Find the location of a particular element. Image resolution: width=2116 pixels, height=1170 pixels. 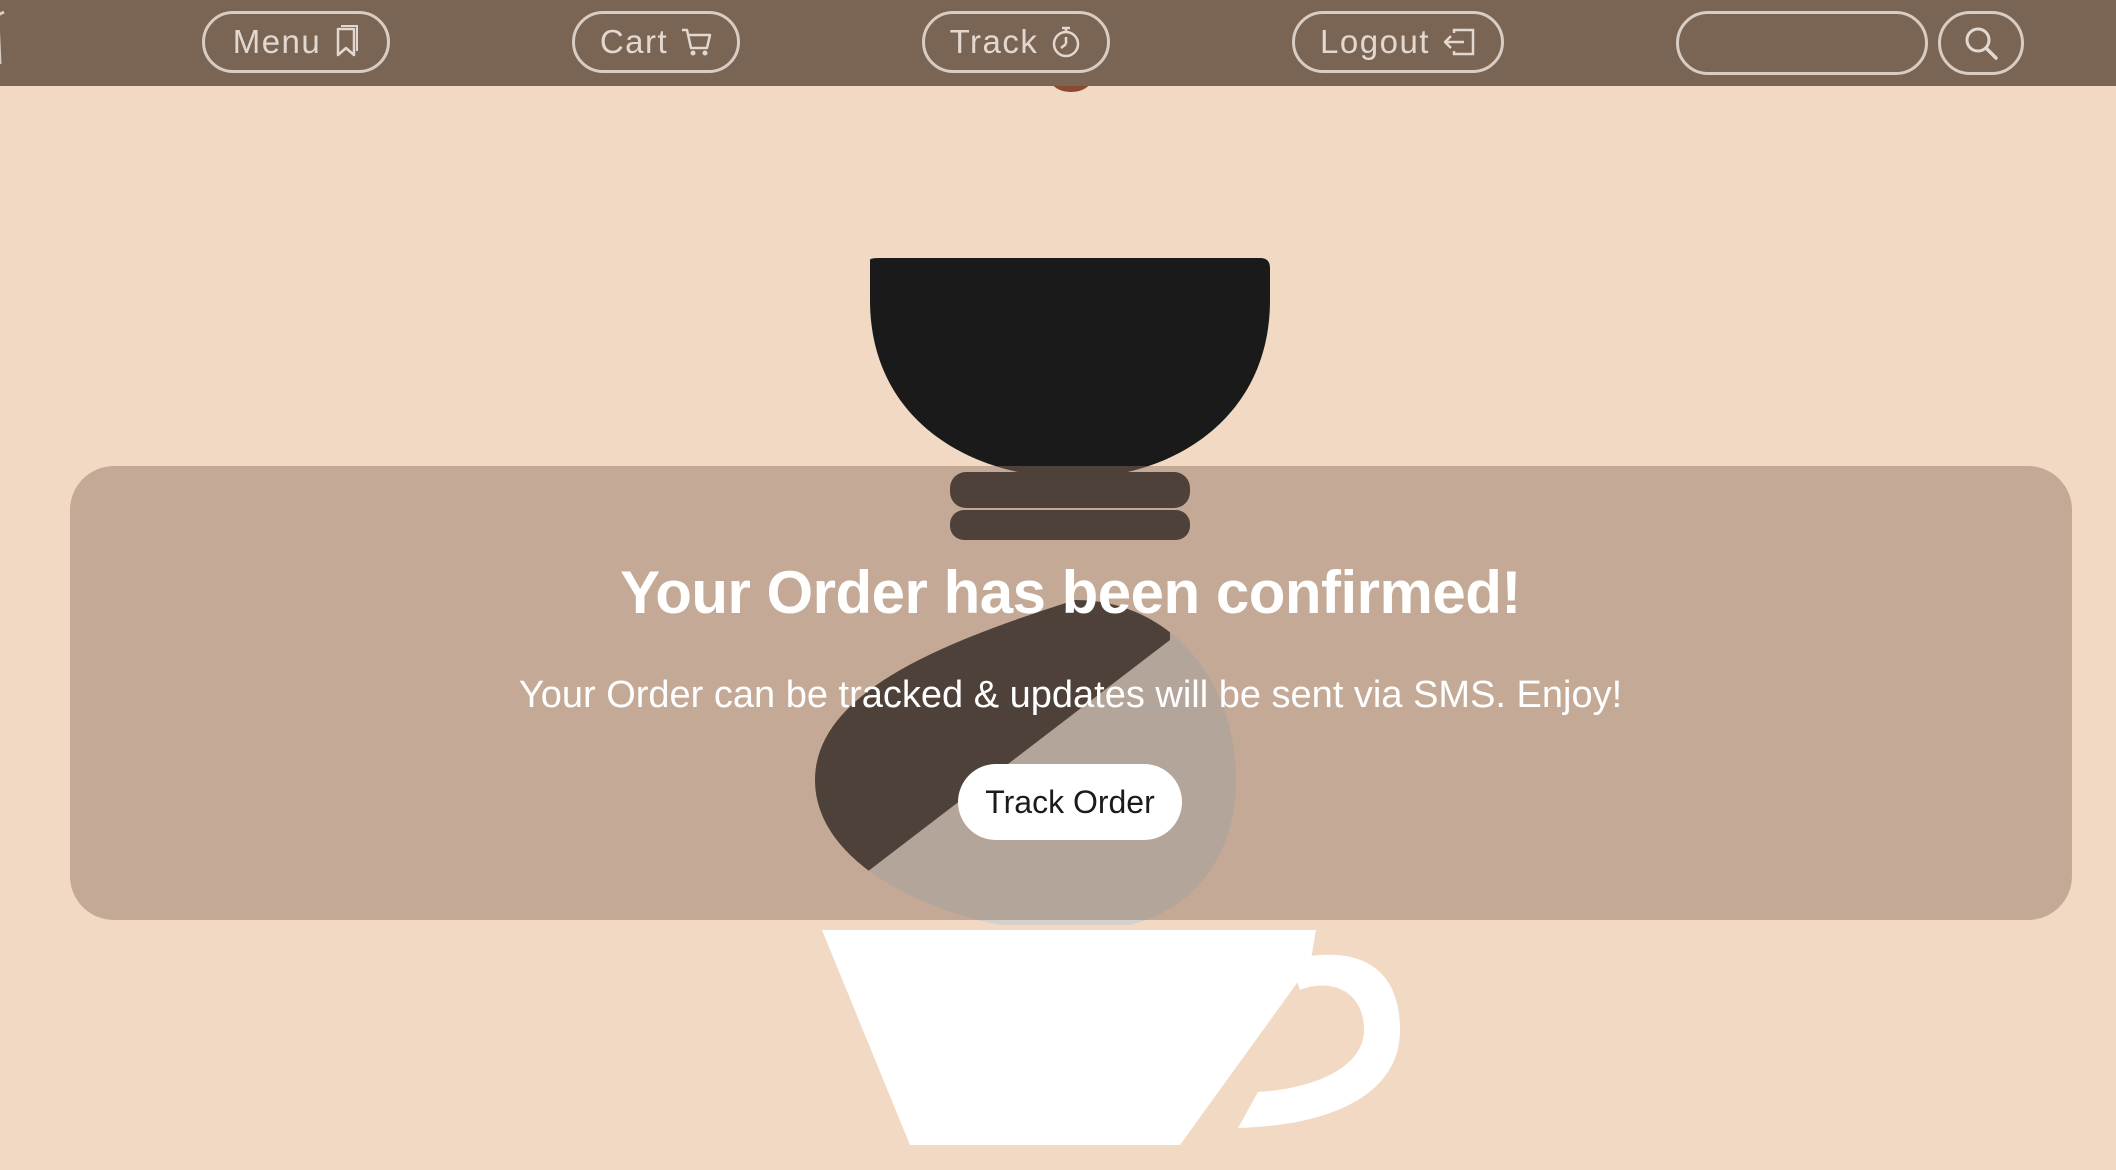

track-order-button: Track Order is located at coordinates (1070, 802).